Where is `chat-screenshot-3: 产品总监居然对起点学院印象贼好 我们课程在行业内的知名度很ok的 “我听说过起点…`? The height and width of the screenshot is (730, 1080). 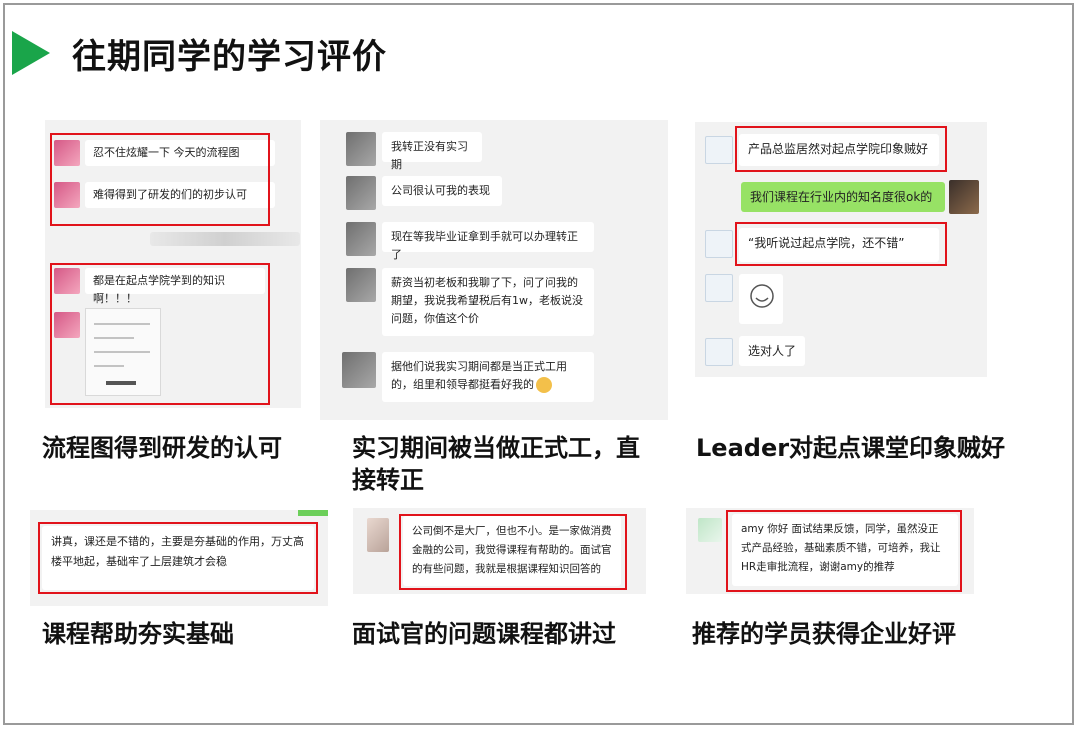
chat-screenshot-3: 产品总监居然对起点学院印象贼好 我们课程在行业内的知名度很ok的 “我听说过起点… is located at coordinates (841, 249).